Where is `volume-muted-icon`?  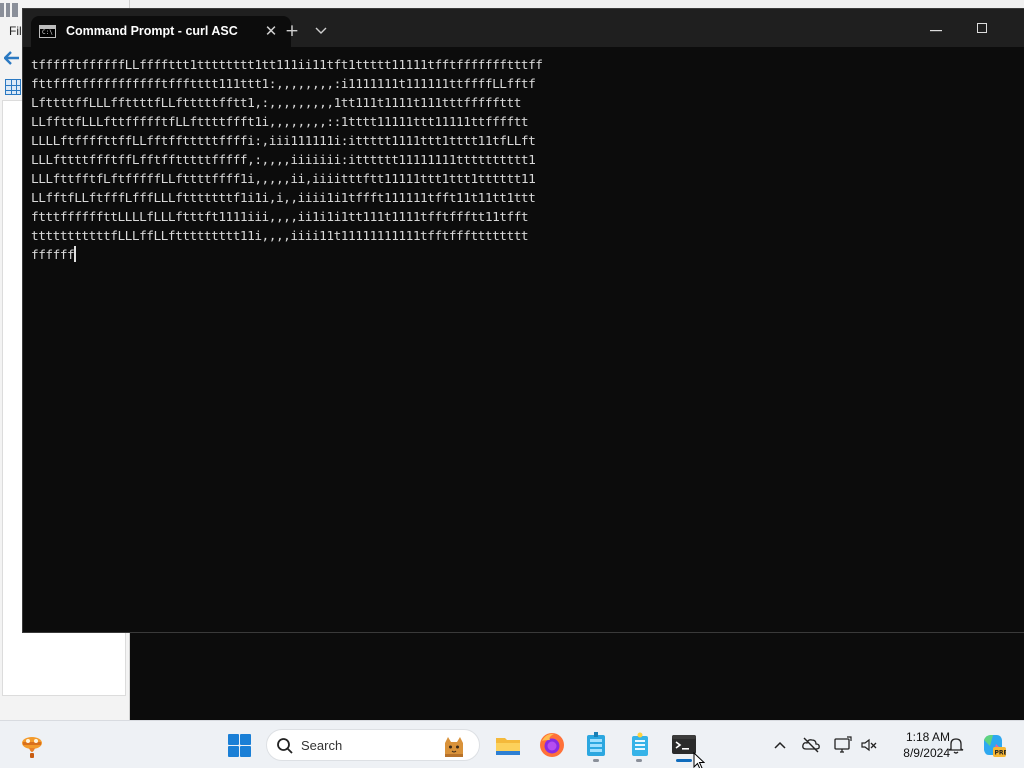 volume-muted-icon is located at coordinates (869, 745).